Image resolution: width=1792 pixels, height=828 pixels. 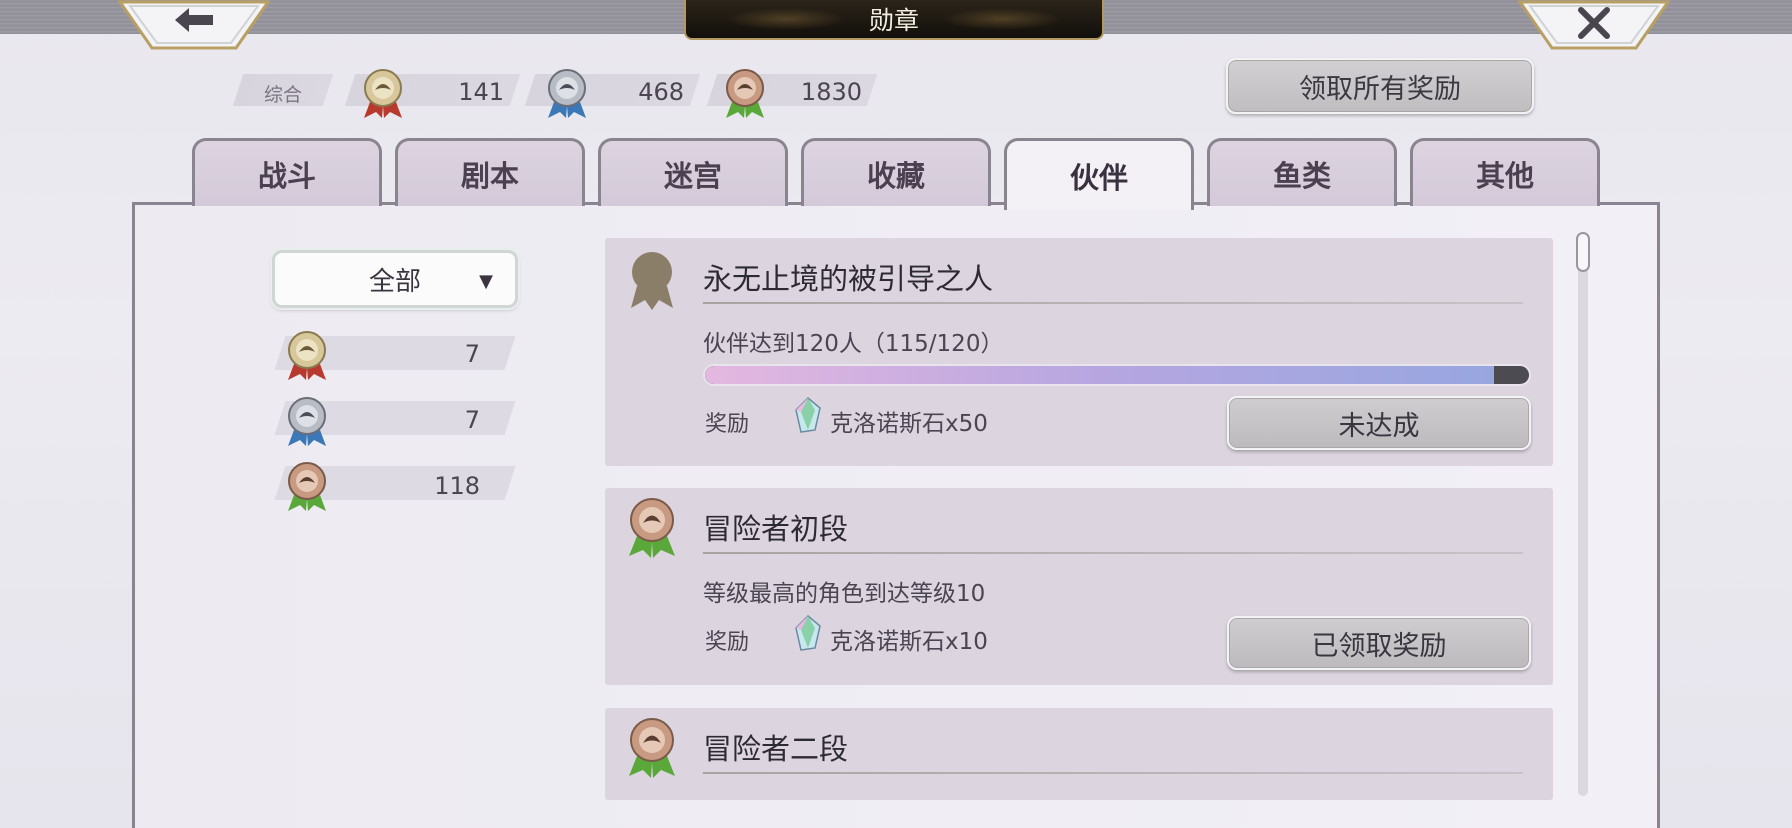 What do you see at coordinates (831, 92) in the screenshot?
I see `bronze-total: 1830` at bounding box center [831, 92].